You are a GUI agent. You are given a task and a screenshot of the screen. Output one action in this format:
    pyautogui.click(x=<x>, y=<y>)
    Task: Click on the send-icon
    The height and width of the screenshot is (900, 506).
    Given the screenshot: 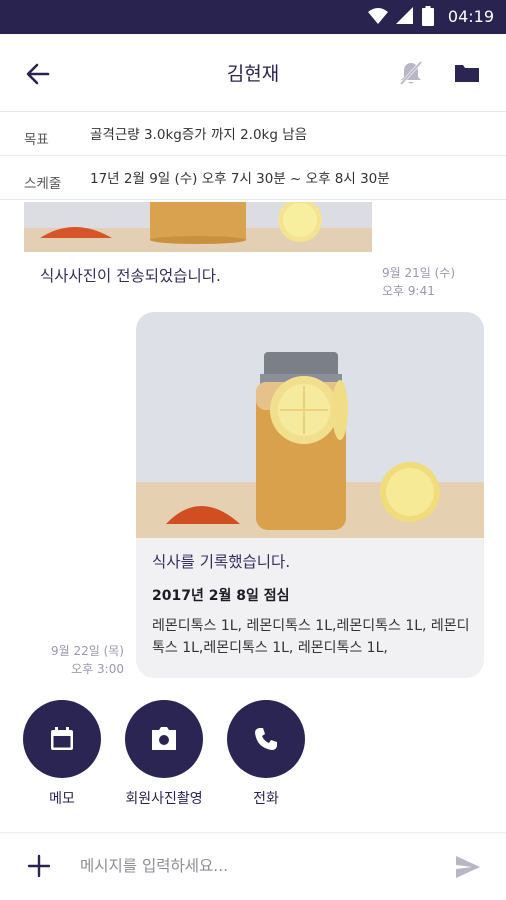 What is the action you would take?
    pyautogui.click(x=468, y=867)
    